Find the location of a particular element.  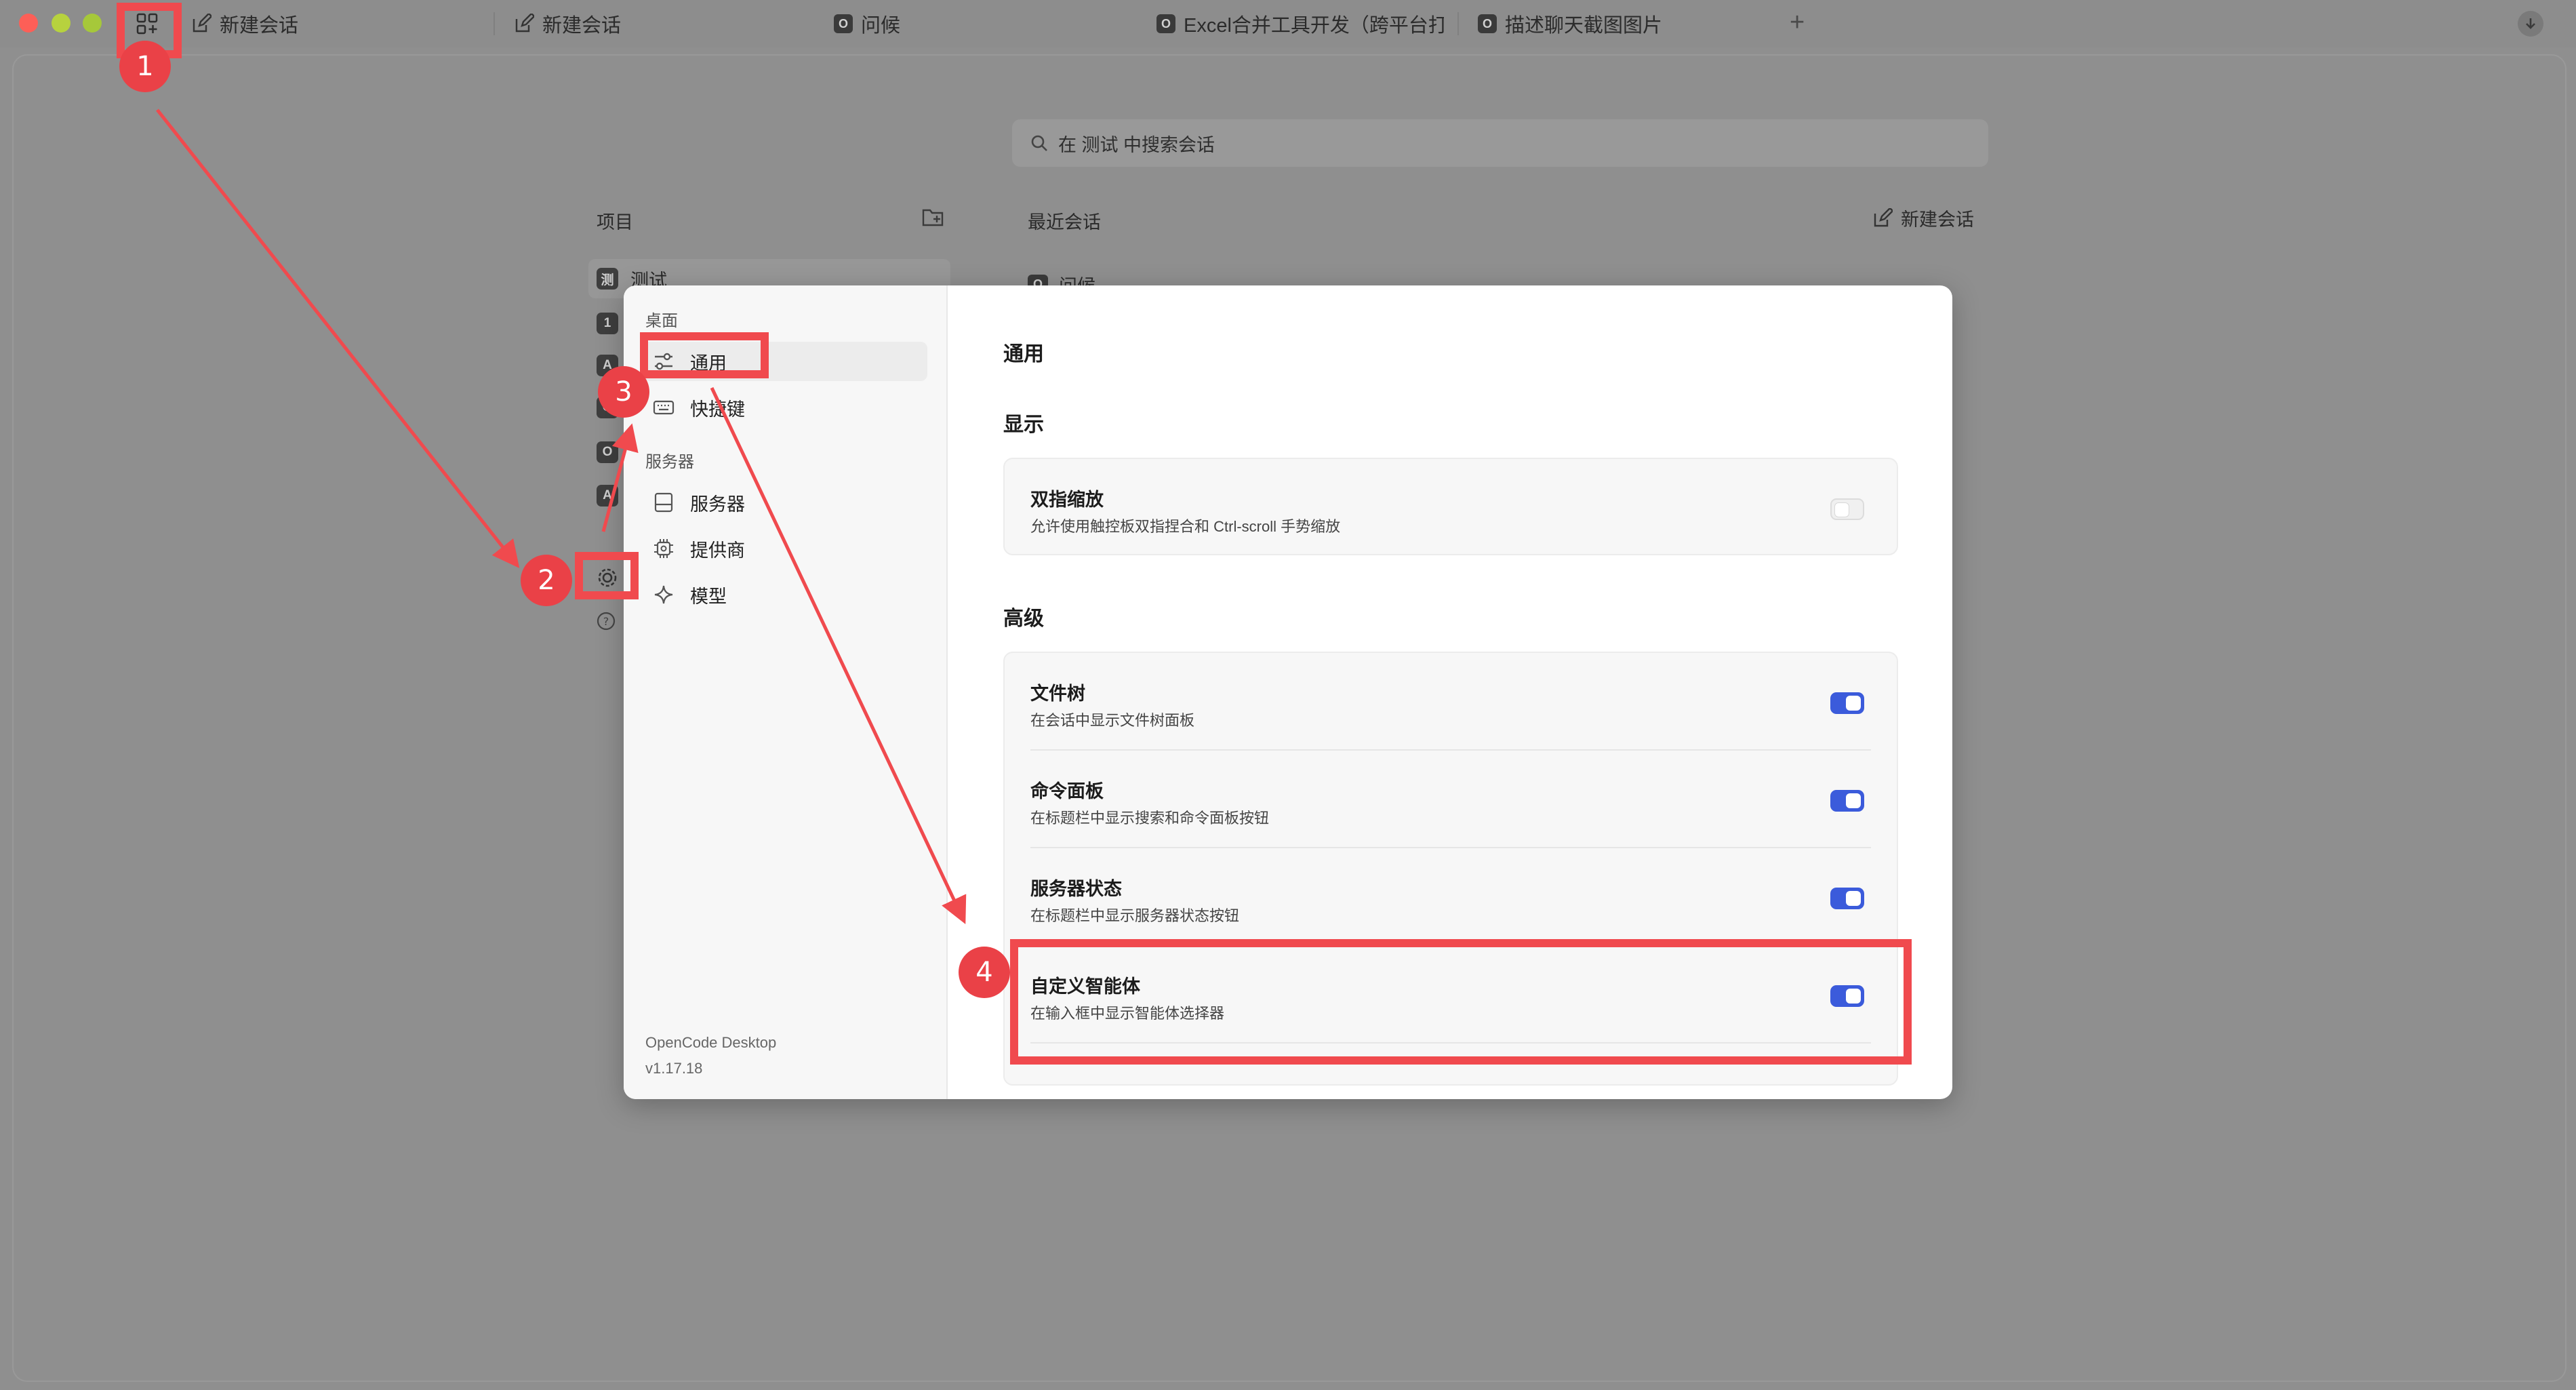

tab-label: Excel合并工具开发（跨平台打包 is located at coordinates (1314, 26).